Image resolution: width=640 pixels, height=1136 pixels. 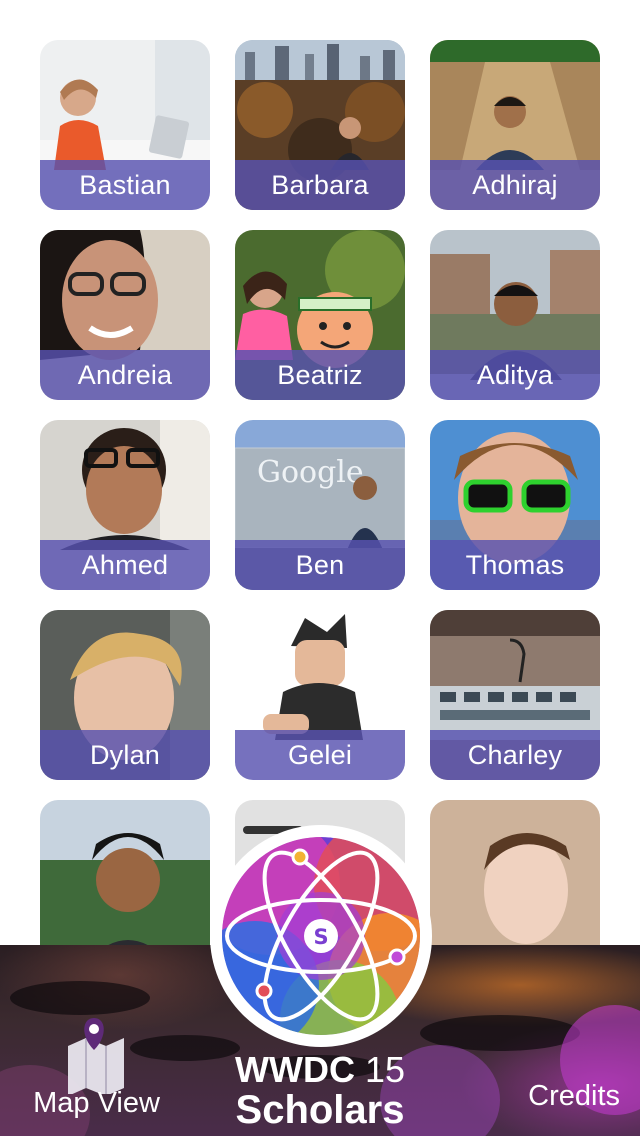 What do you see at coordinates (320, 565) in the screenshot?
I see `scholar-name: Ben` at bounding box center [320, 565].